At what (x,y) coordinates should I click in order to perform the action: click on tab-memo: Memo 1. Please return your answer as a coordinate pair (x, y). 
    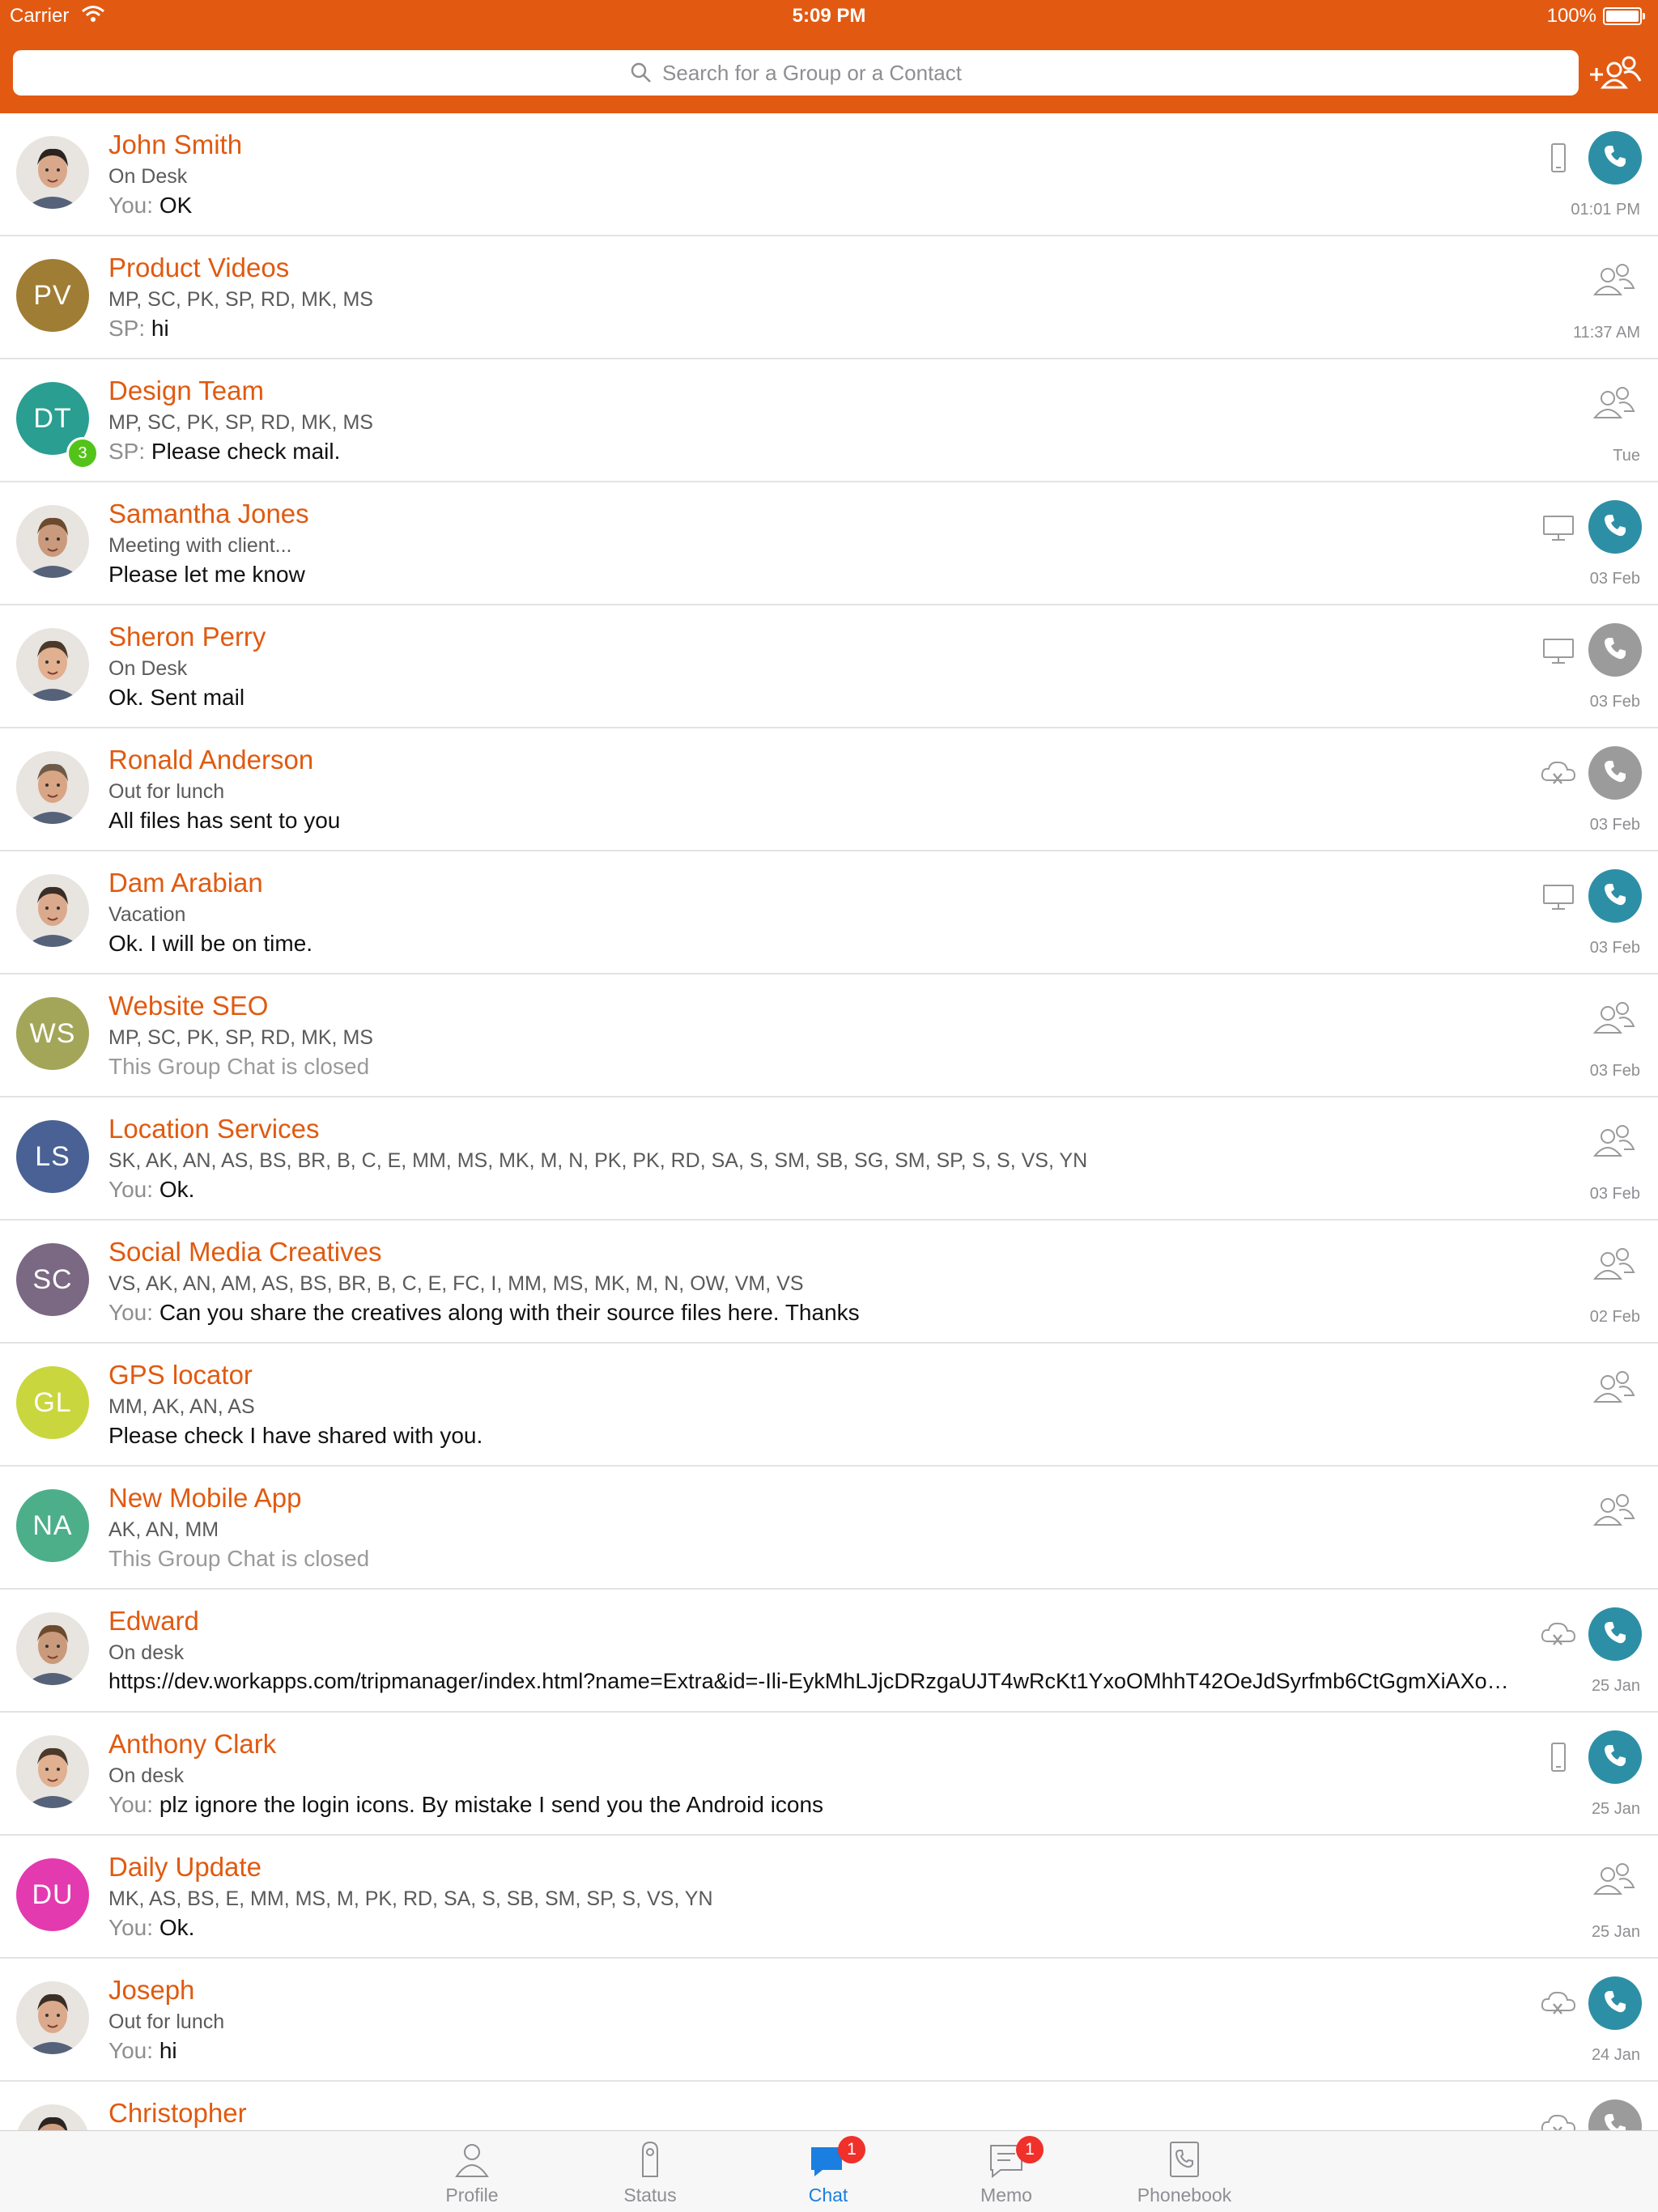
    Looking at the image, I should click on (1006, 2171).